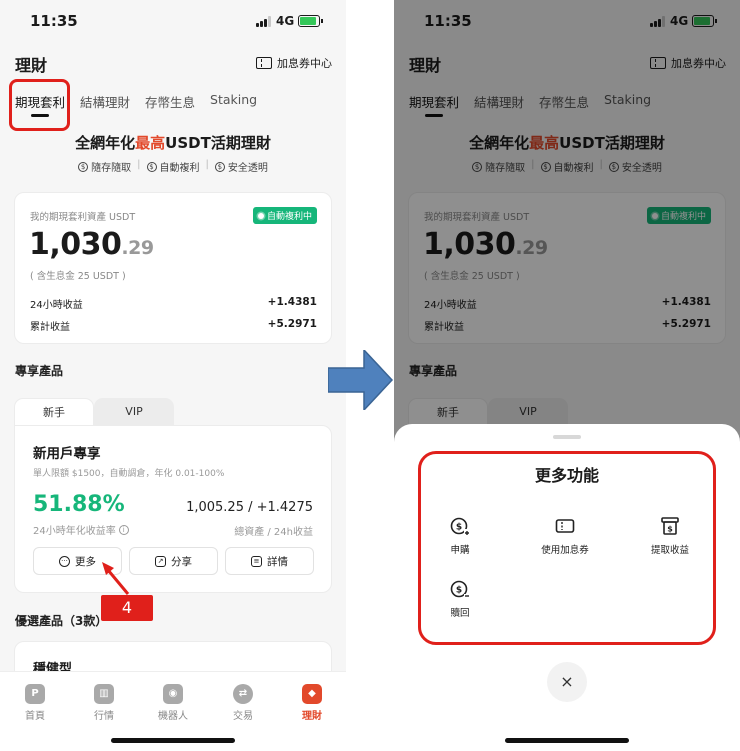 This screenshot has width=740, height=751. What do you see at coordinates (567, 437) in the screenshot?
I see `sheet-grabber` at bounding box center [567, 437].